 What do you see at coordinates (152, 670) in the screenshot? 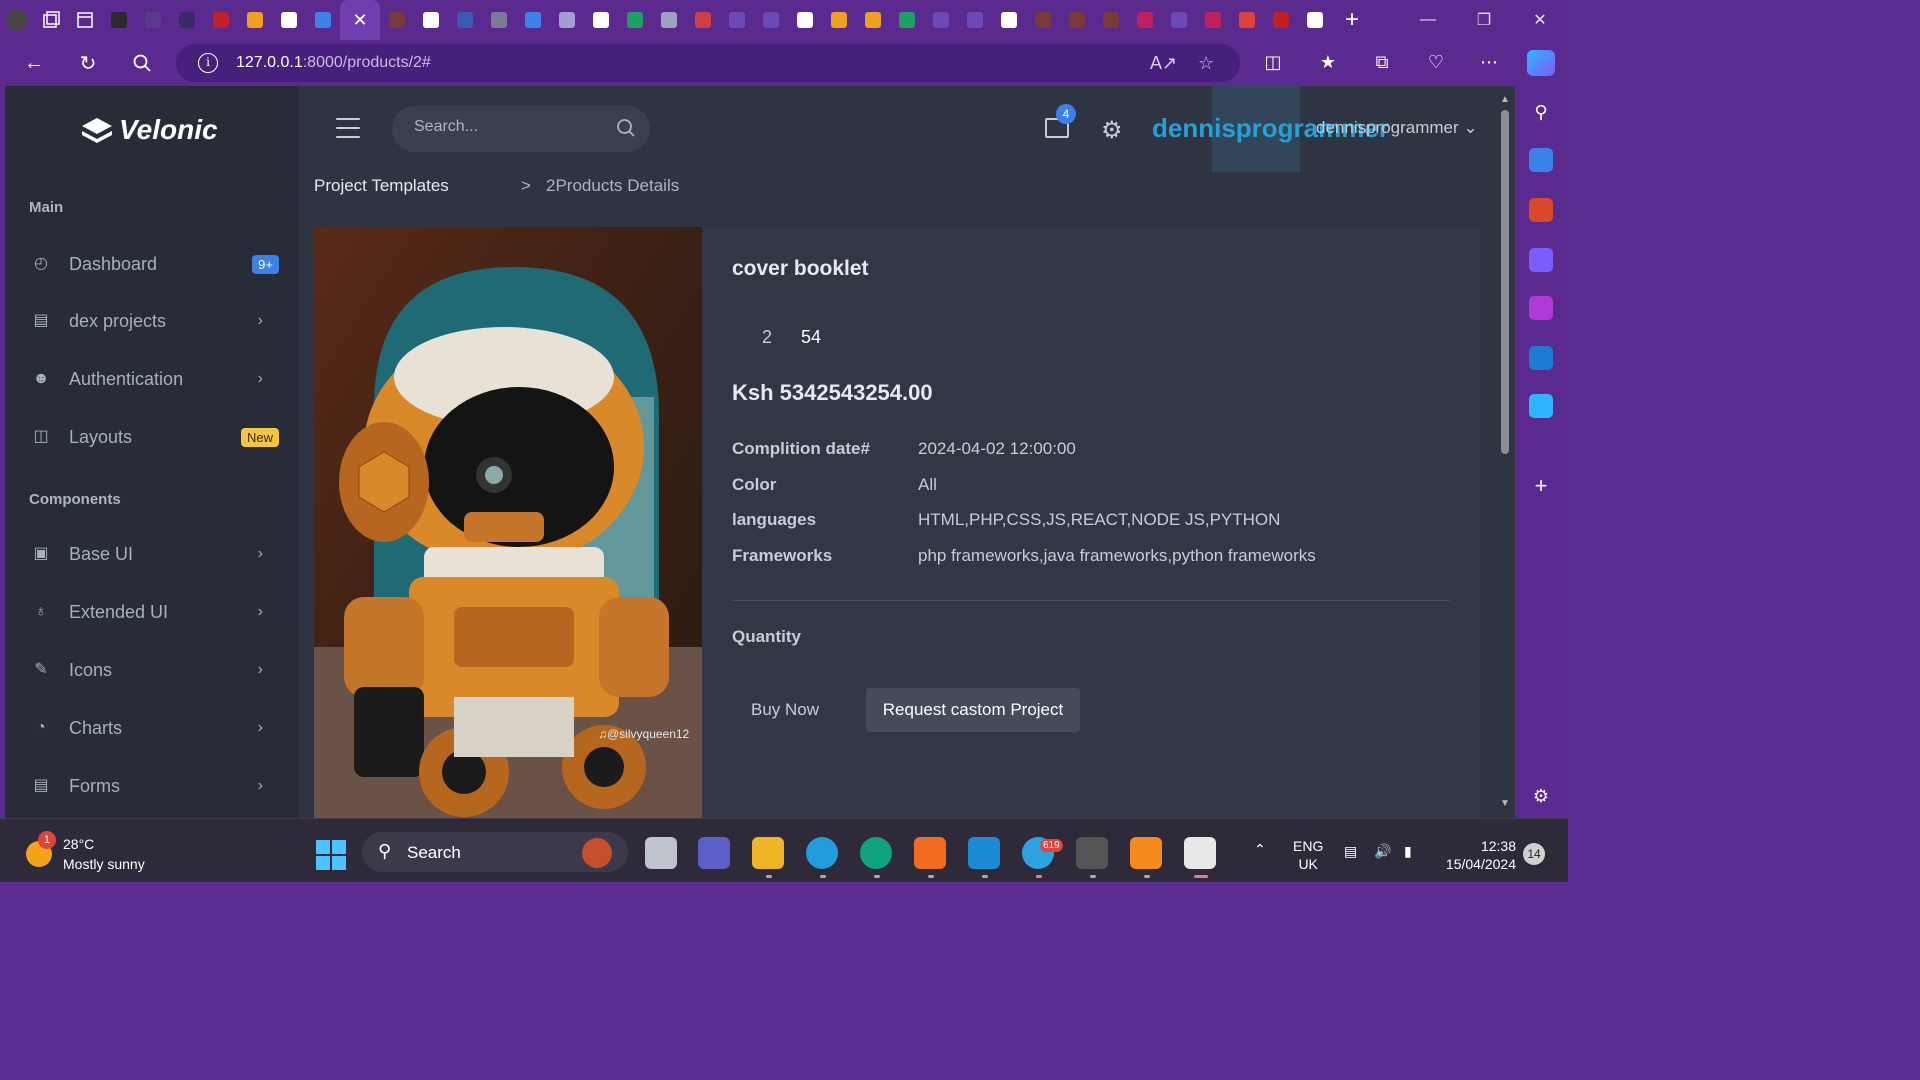
I see `sidebar-item-icons: ✎ Icons ›` at bounding box center [152, 670].